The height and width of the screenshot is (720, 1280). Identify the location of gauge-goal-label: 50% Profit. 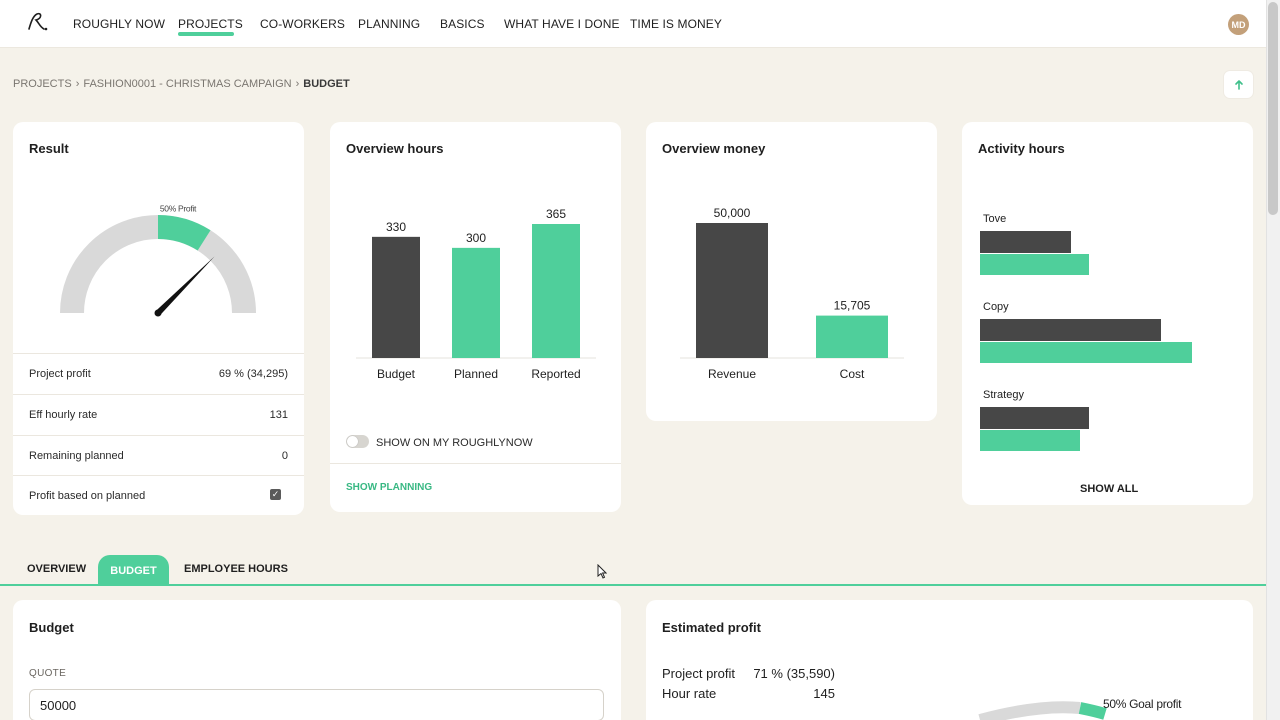
(178, 208).